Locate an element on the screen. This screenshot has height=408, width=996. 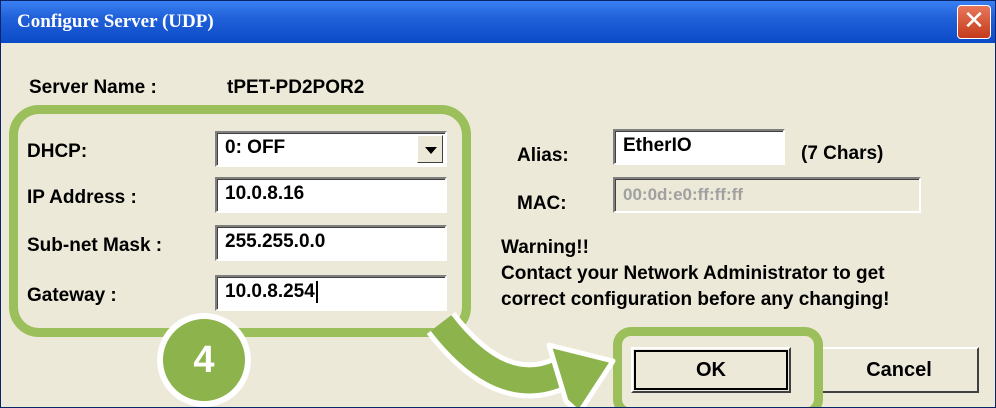
step-number: 4 is located at coordinates (204, 360).